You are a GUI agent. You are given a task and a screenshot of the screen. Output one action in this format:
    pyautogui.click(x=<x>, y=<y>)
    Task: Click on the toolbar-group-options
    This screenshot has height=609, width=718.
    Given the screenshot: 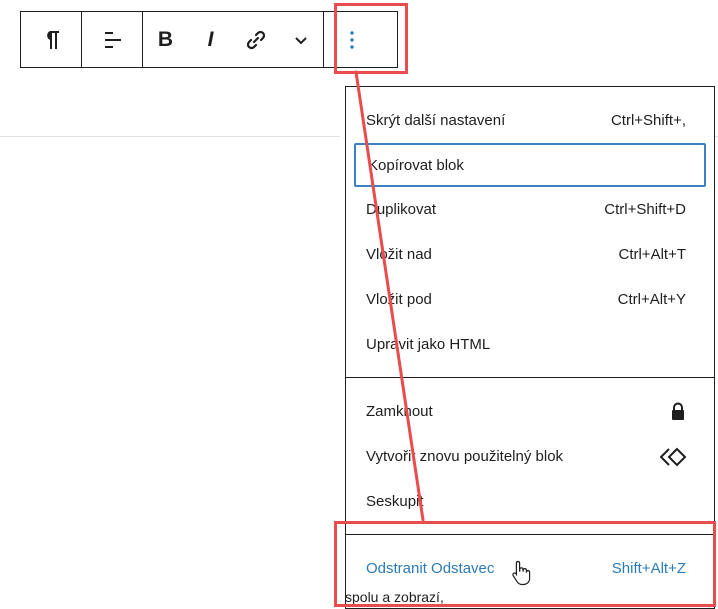 What is the action you would take?
    pyautogui.click(x=352, y=39)
    